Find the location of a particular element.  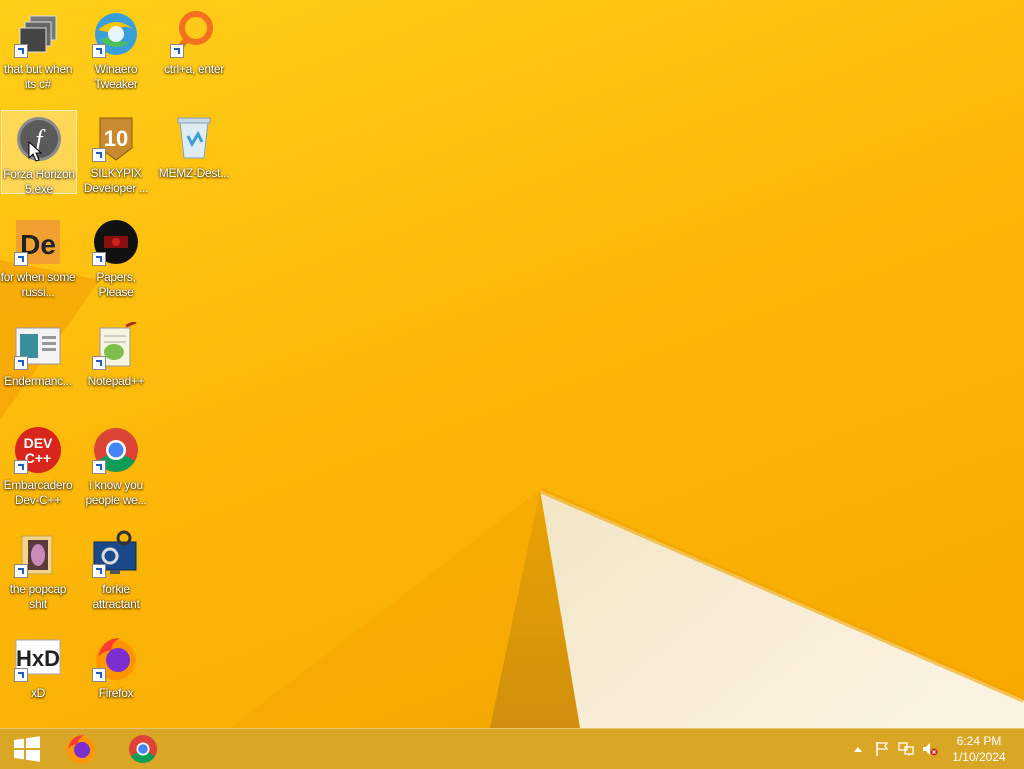

network-button is located at coordinates (906, 749).